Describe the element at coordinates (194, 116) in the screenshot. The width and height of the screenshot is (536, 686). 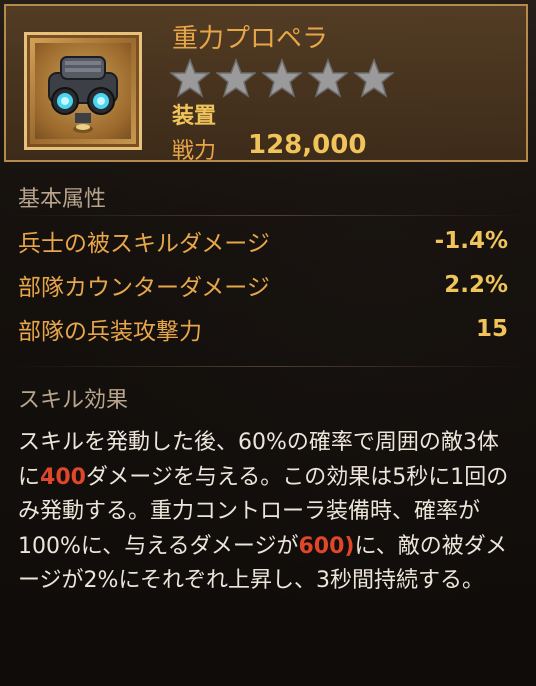
I see `item-category: 装置` at that location.